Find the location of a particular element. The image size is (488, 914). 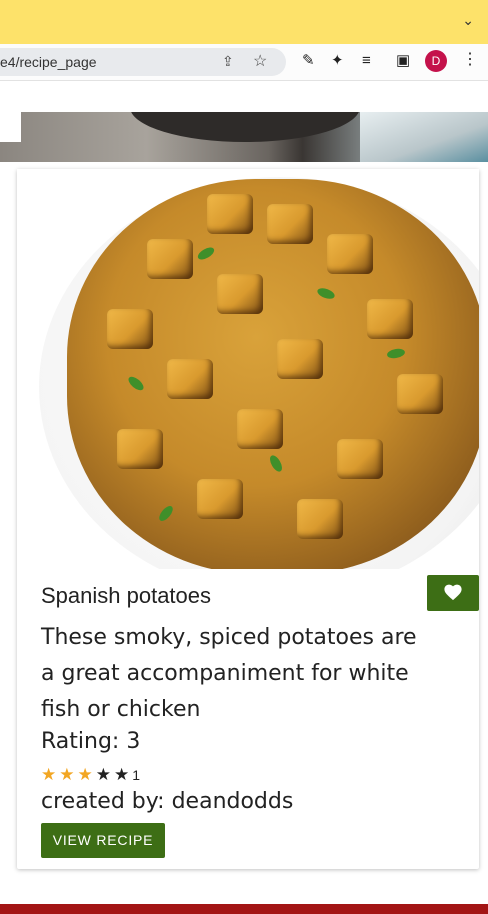

share-icon: ⇪ is located at coordinates (228, 61).